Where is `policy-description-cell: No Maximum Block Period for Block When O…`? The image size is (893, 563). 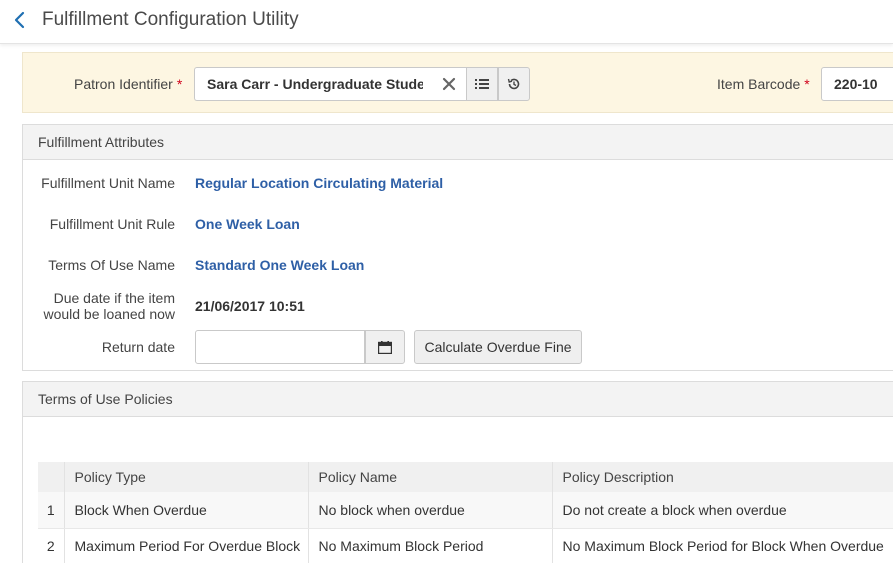 policy-description-cell: No Maximum Block Period for Block When O… is located at coordinates (722, 545).